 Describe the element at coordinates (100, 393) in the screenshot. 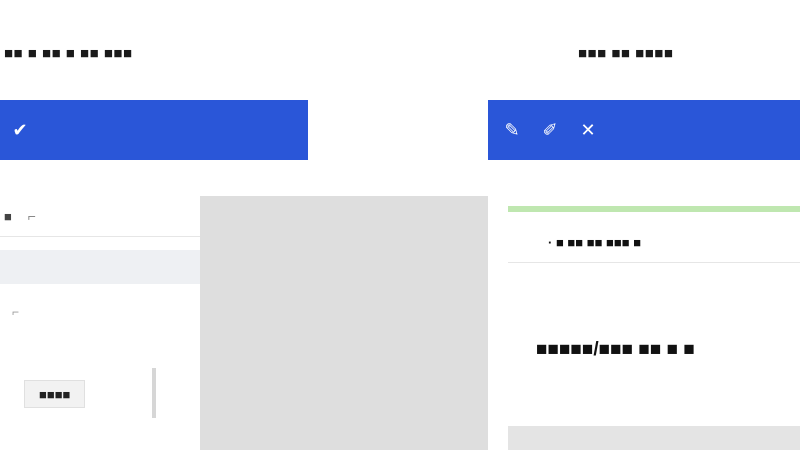

I see `left-bottom-row: ■■■■` at that location.